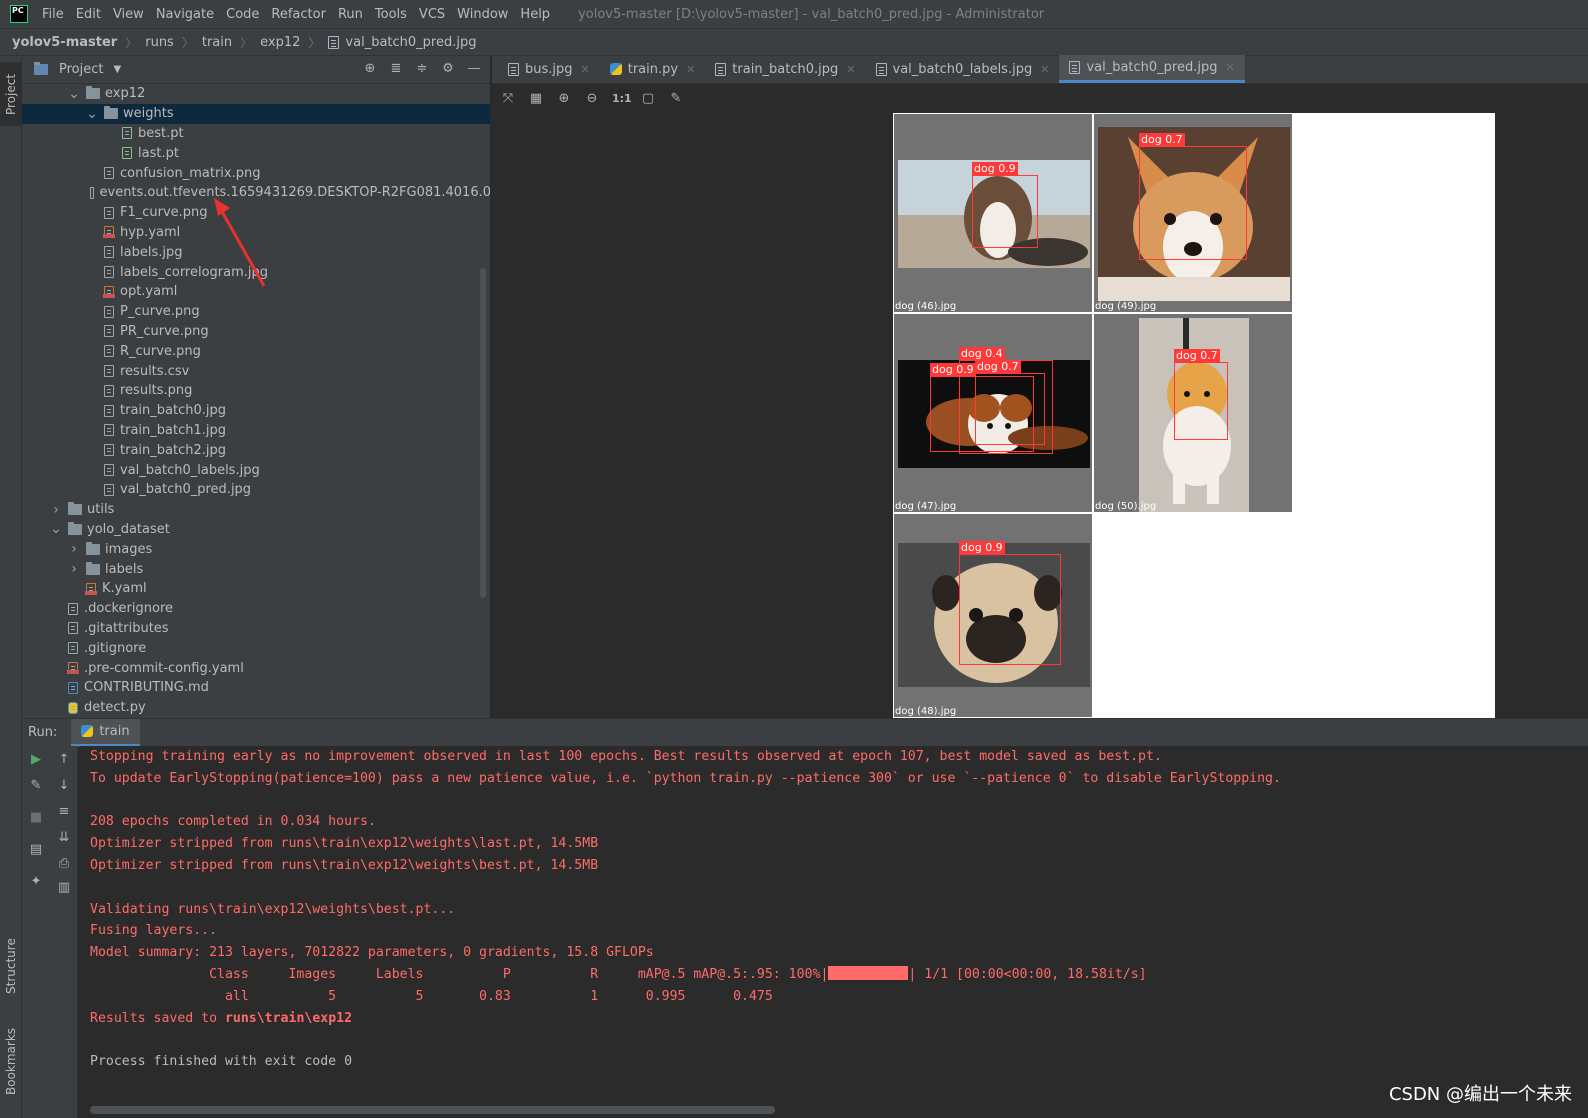 The image size is (1588, 1118). Describe the element at coordinates (256, 113) in the screenshot. I see `tree-item: ⌄ weights` at that location.